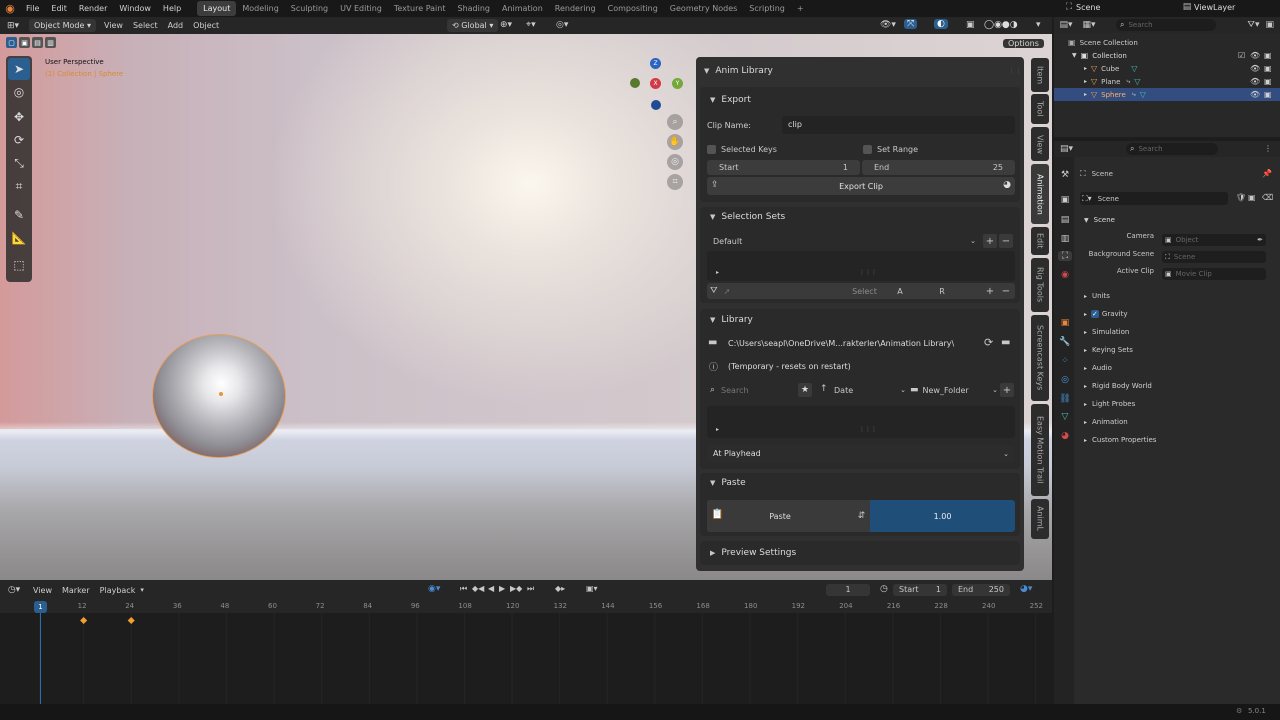 The image size is (1280, 720). Describe the element at coordinates (1065, 275) in the screenshot. I see `world-tab-icon: ◉` at that location.